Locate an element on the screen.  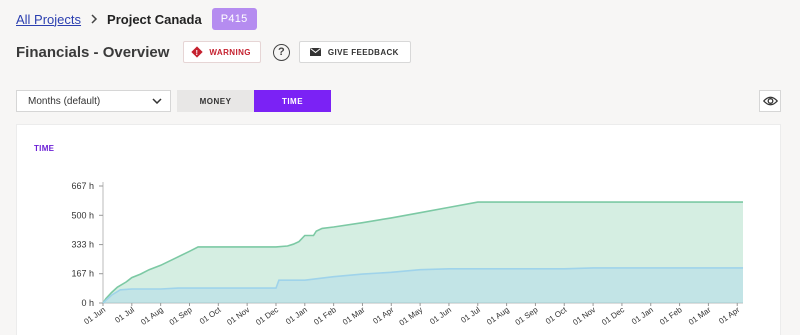
give-feedback-label: GIVE FEEDBACK is located at coordinates (363, 52).